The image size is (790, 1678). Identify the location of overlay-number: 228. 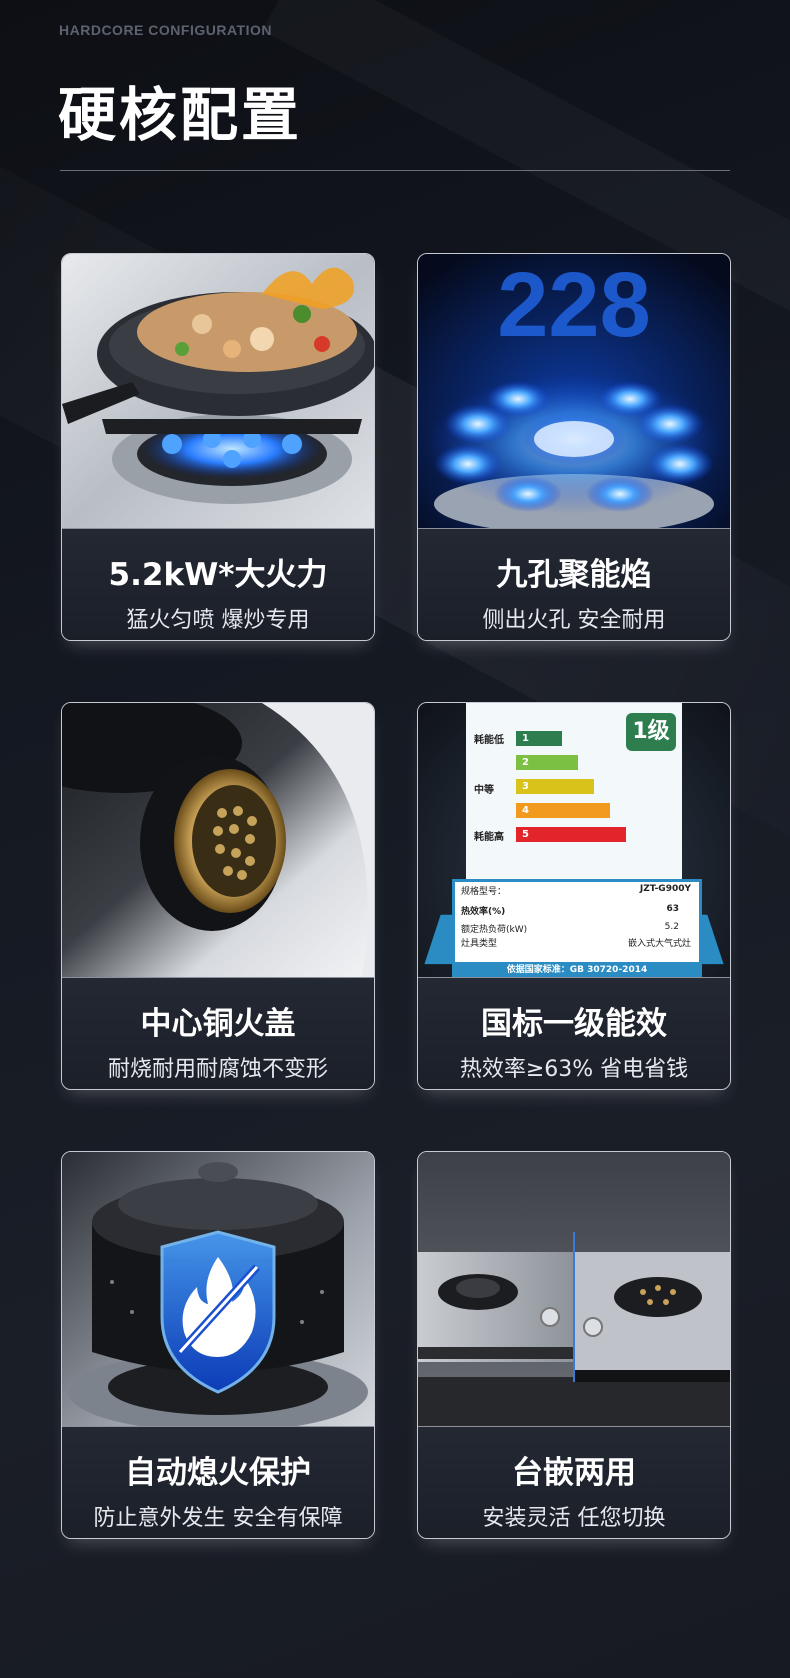
(574, 305).